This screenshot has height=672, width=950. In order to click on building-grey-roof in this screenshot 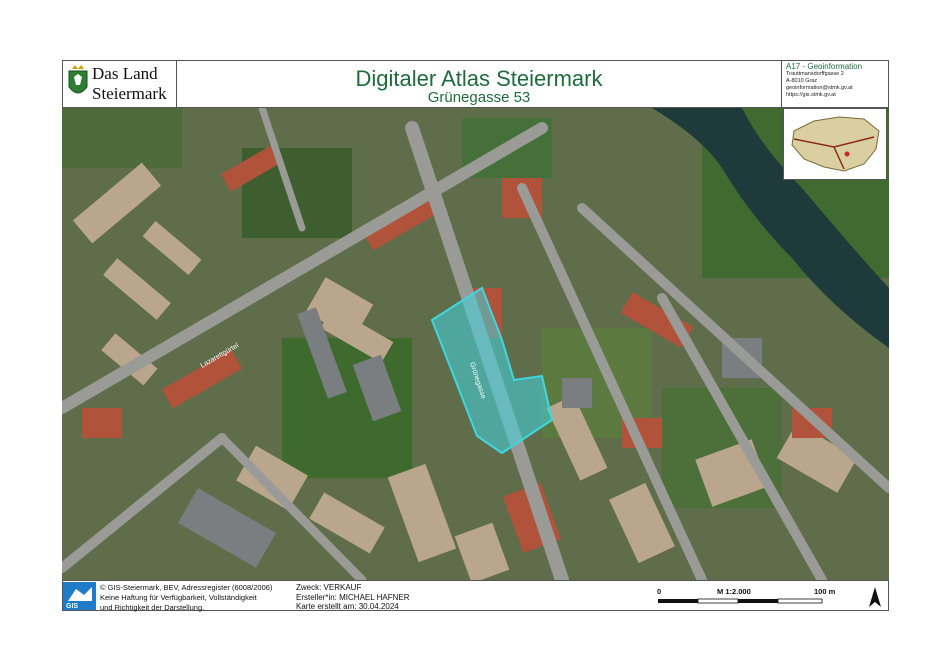, I will do `click(577, 393)`.